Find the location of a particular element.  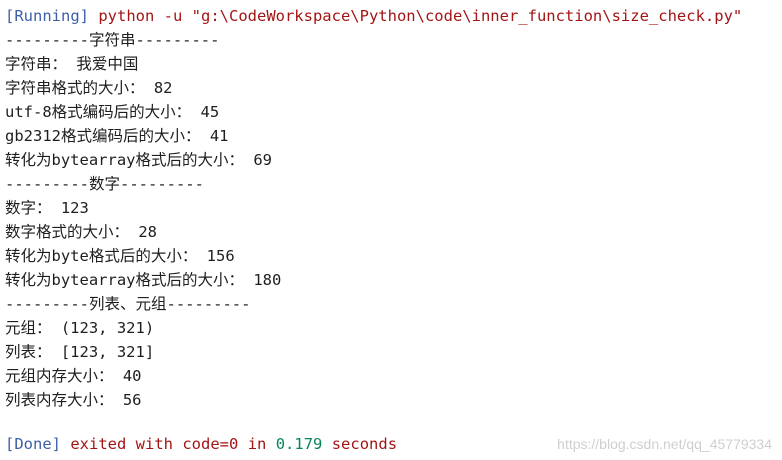

running-status-tag: [Running] is located at coordinates (47, 16).